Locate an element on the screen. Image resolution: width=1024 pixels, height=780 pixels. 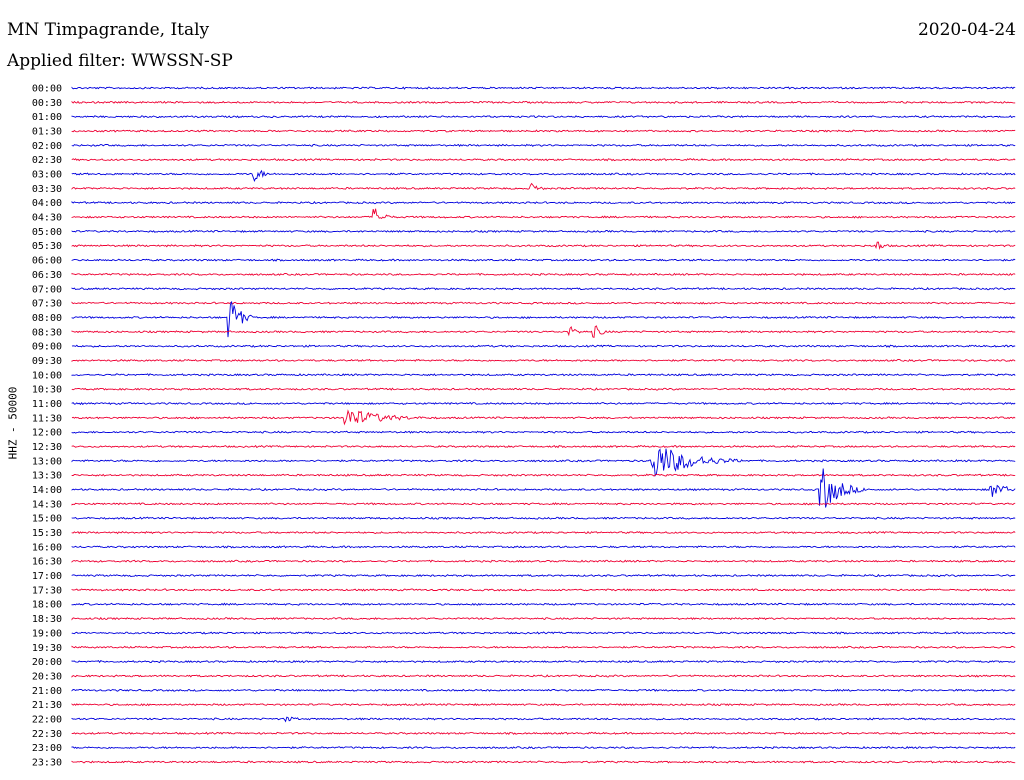
tick-label-0130: 01:30 is located at coordinates (47, 132).